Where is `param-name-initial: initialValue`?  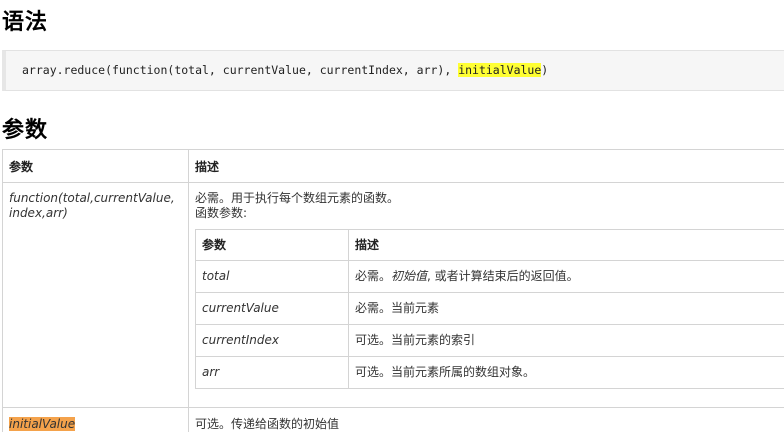
param-name-initial: initialValue is located at coordinates (95, 419).